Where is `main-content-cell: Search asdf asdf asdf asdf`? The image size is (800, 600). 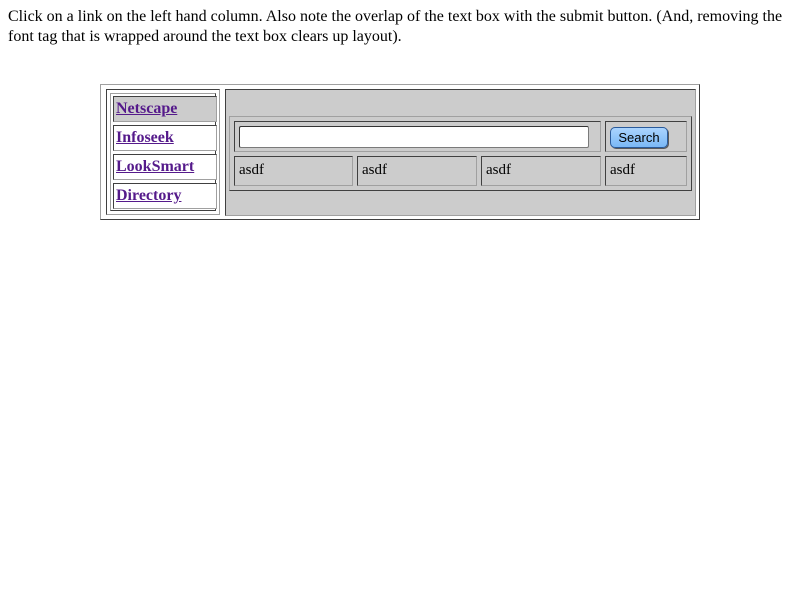
main-content-cell: Search asdf asdf asdf asdf is located at coordinates (460, 152).